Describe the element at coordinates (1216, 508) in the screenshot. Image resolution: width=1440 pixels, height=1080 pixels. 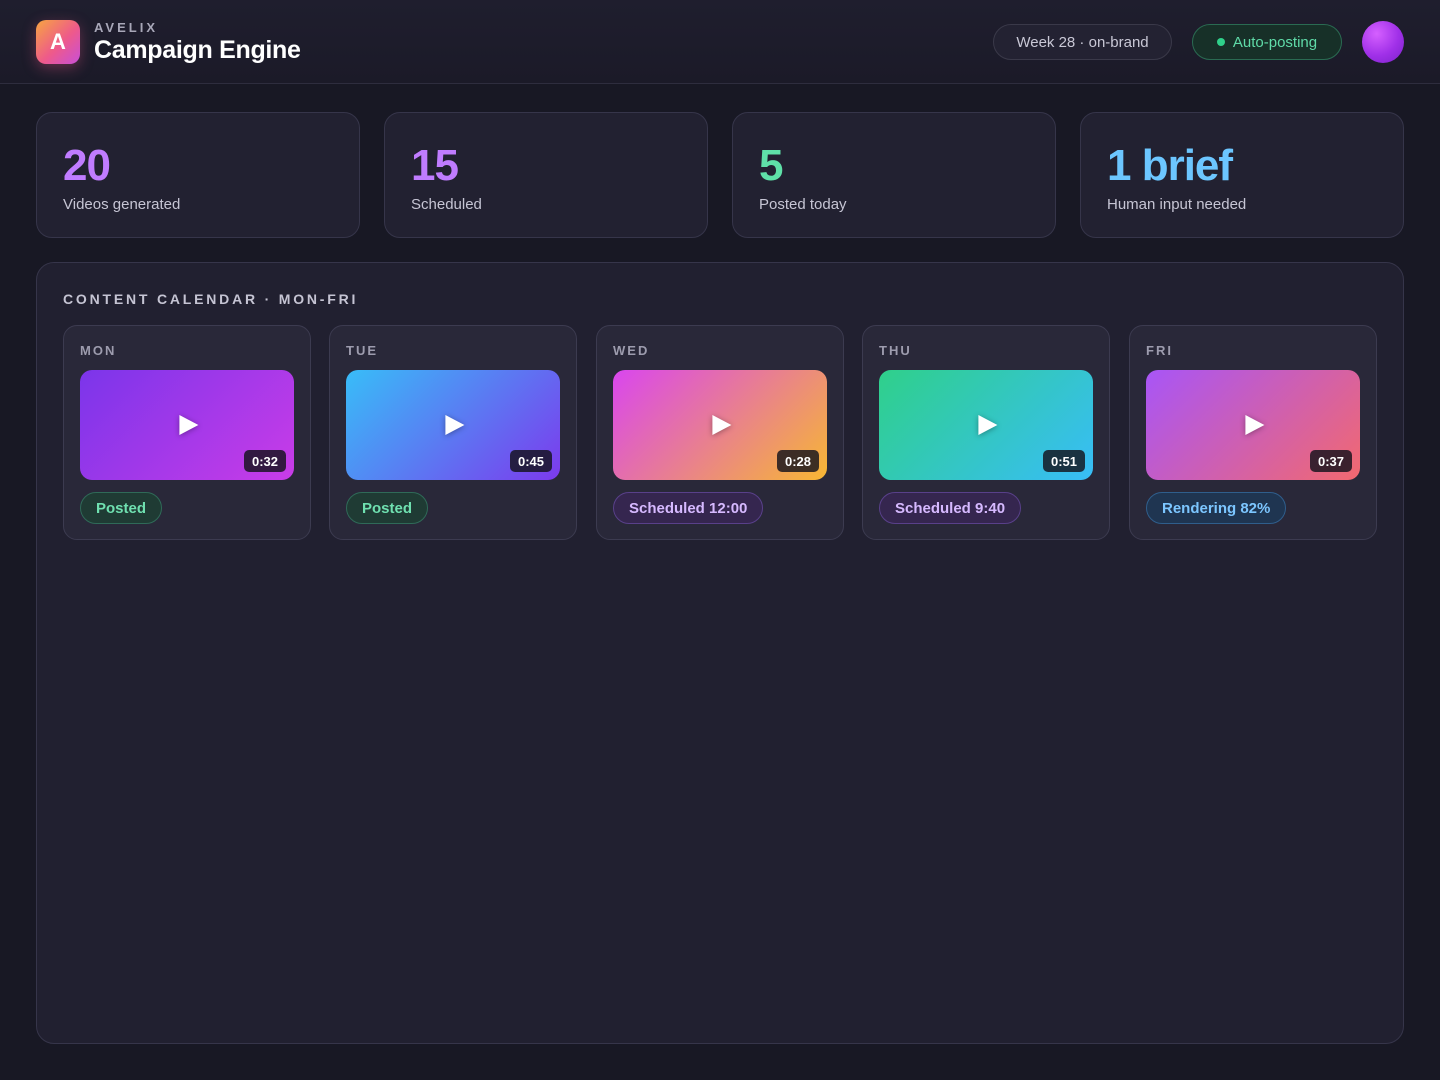
I see `status-badge: Rendering 82%` at that location.